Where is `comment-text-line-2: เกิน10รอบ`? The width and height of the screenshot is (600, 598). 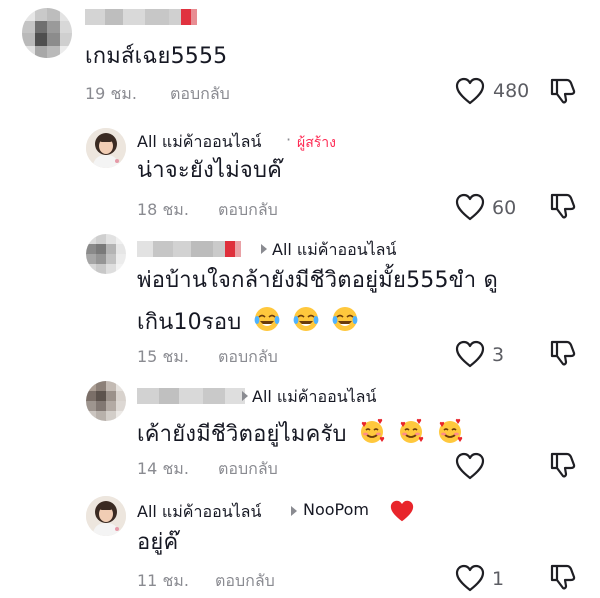 comment-text-line-2: เกิน10รอบ is located at coordinates (248, 321).